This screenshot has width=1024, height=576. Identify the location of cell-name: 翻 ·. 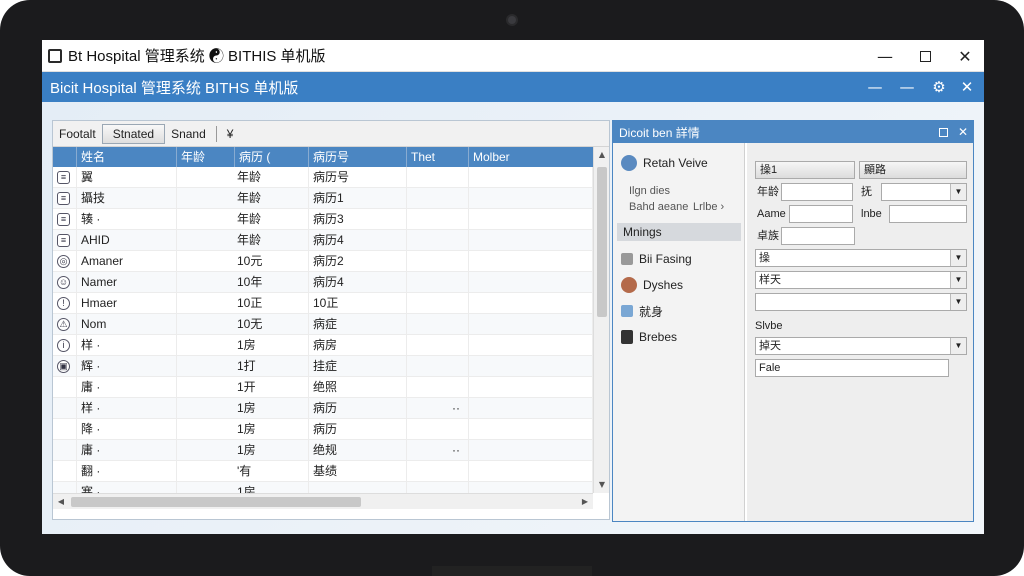
(127, 471).